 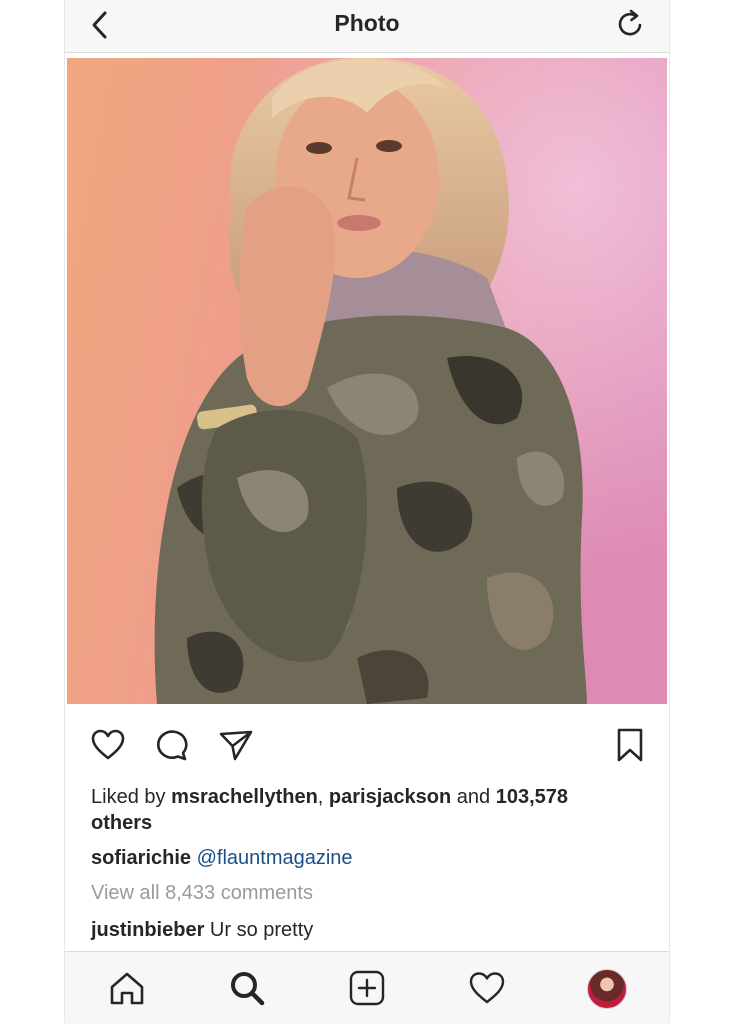 What do you see at coordinates (532, 797) in the screenshot?
I see `likes-count: 103,578` at bounding box center [532, 797].